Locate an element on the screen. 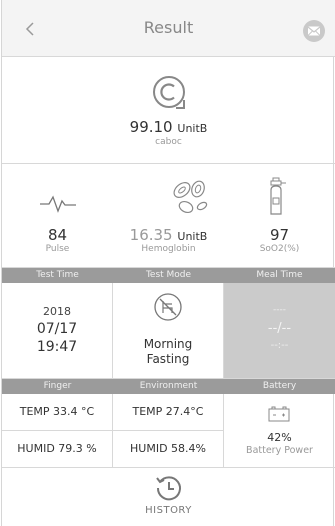  spo2-value: 97 is located at coordinates (279, 235).